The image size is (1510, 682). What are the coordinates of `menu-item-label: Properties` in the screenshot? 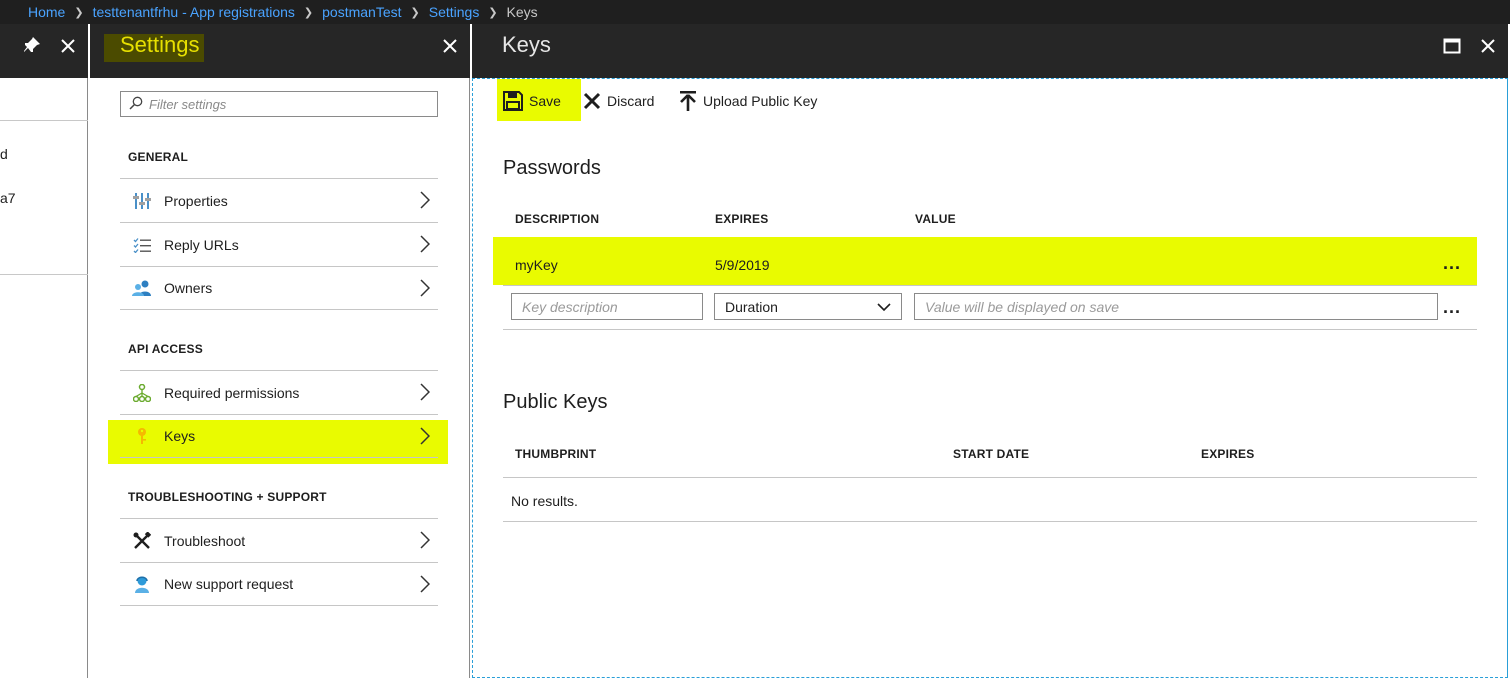 It's located at (196, 200).